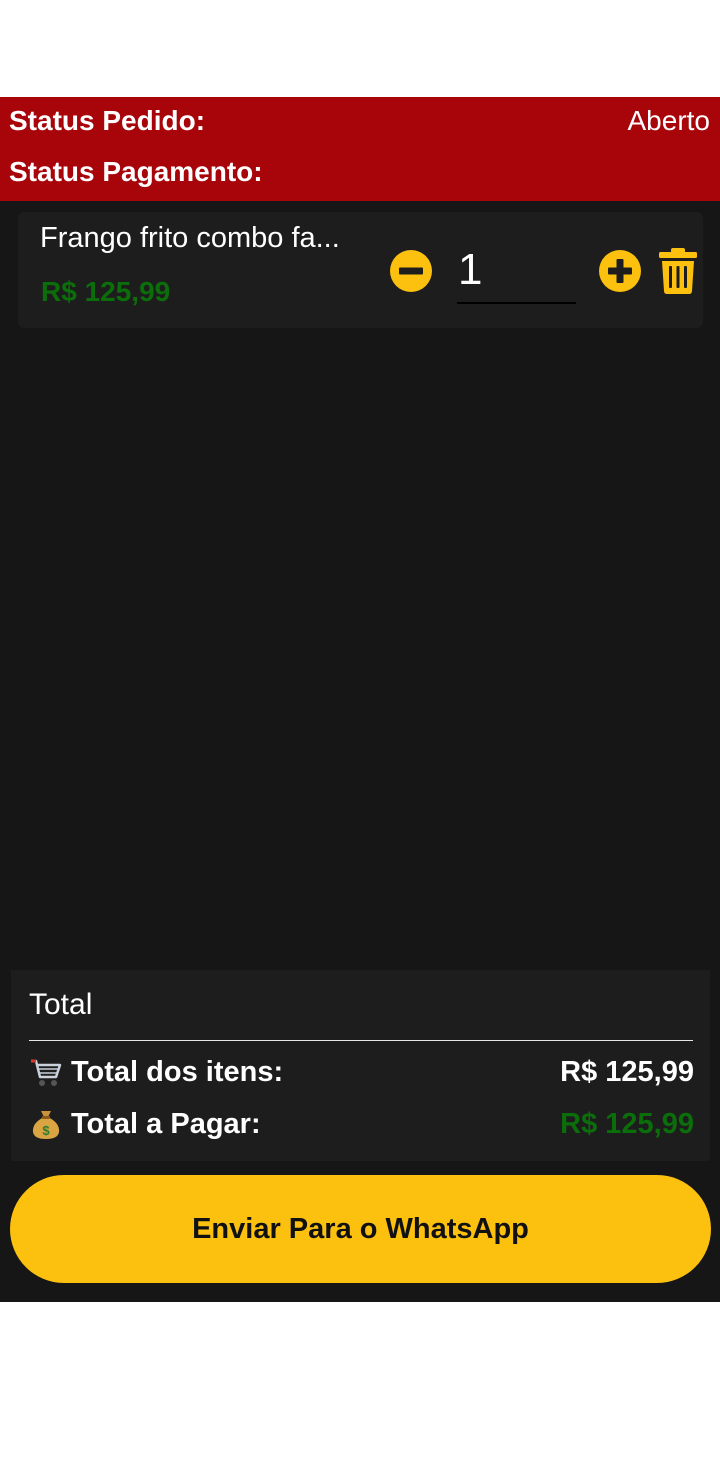 This screenshot has height=1480, width=720. I want to click on trash-icon, so click(678, 271).